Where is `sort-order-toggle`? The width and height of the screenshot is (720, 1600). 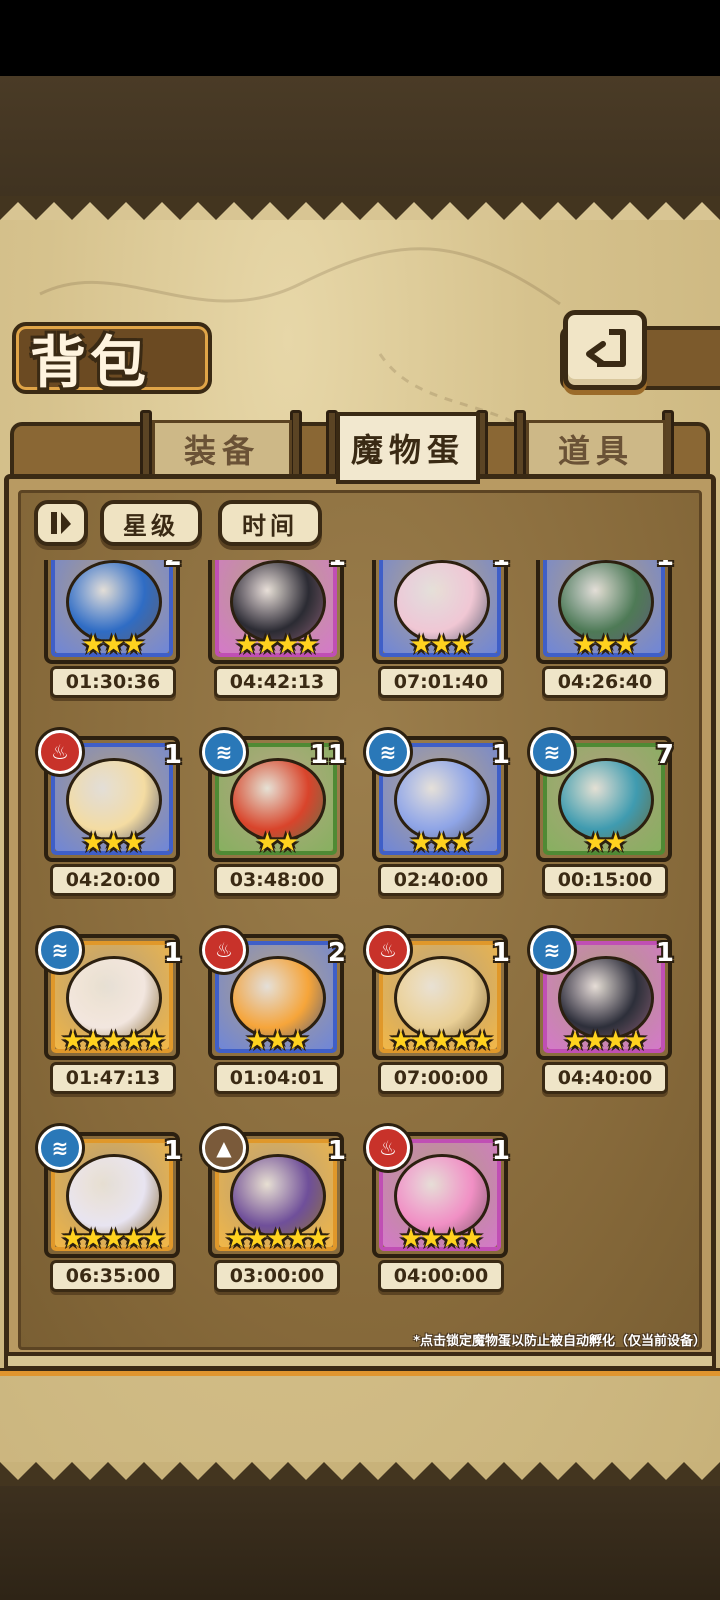 sort-order-toggle is located at coordinates (61, 523).